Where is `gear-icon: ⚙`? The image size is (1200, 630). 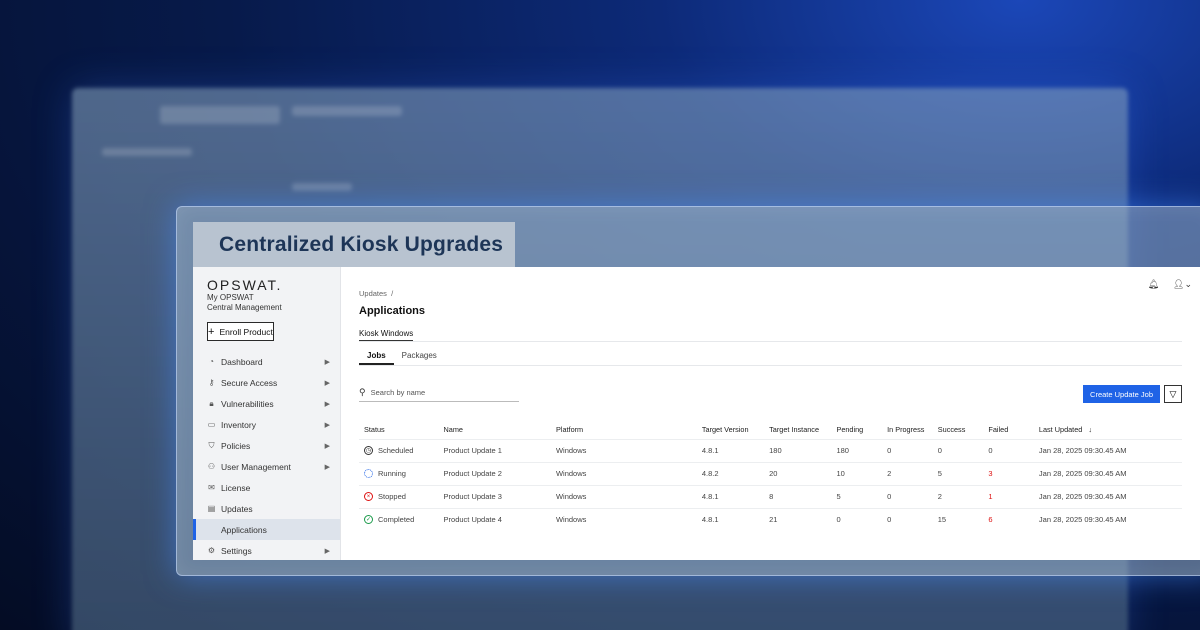
gear-icon: ⚙ is located at coordinates (211, 550).